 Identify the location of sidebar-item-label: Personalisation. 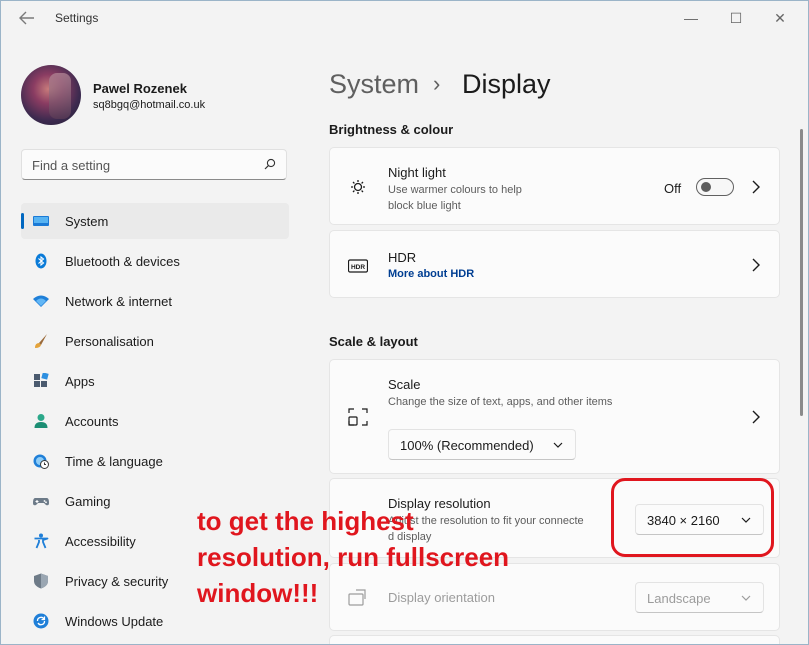
(109, 341).